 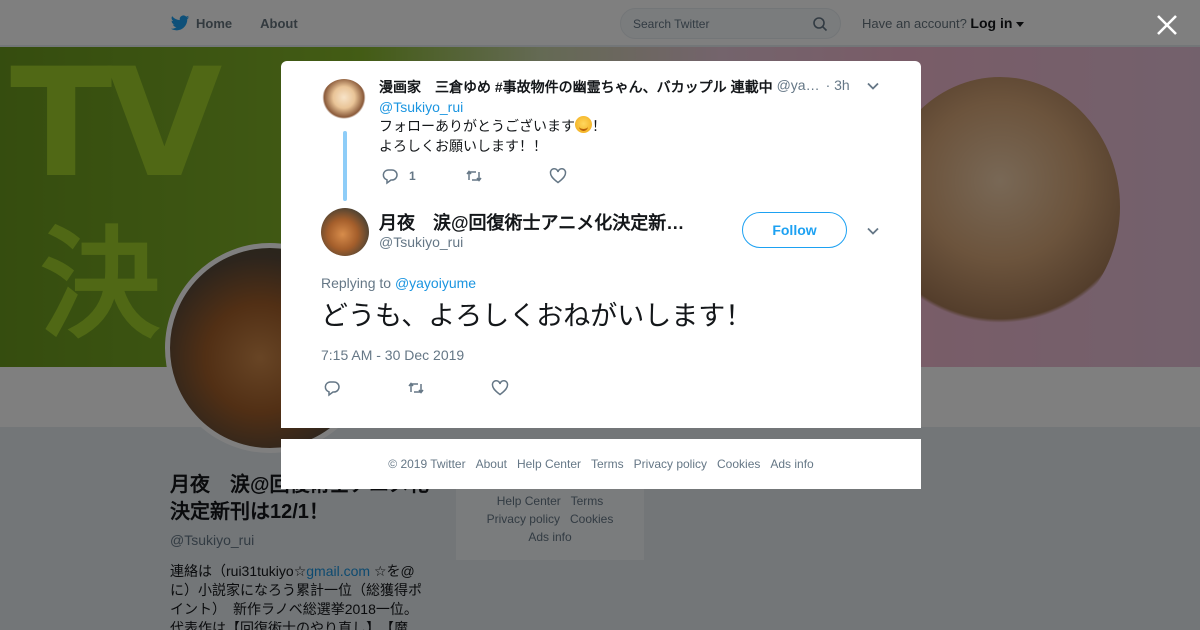 What do you see at coordinates (421, 242) in the screenshot?
I see `main-tweet-author-handle: @Tsukiyo_rui` at bounding box center [421, 242].